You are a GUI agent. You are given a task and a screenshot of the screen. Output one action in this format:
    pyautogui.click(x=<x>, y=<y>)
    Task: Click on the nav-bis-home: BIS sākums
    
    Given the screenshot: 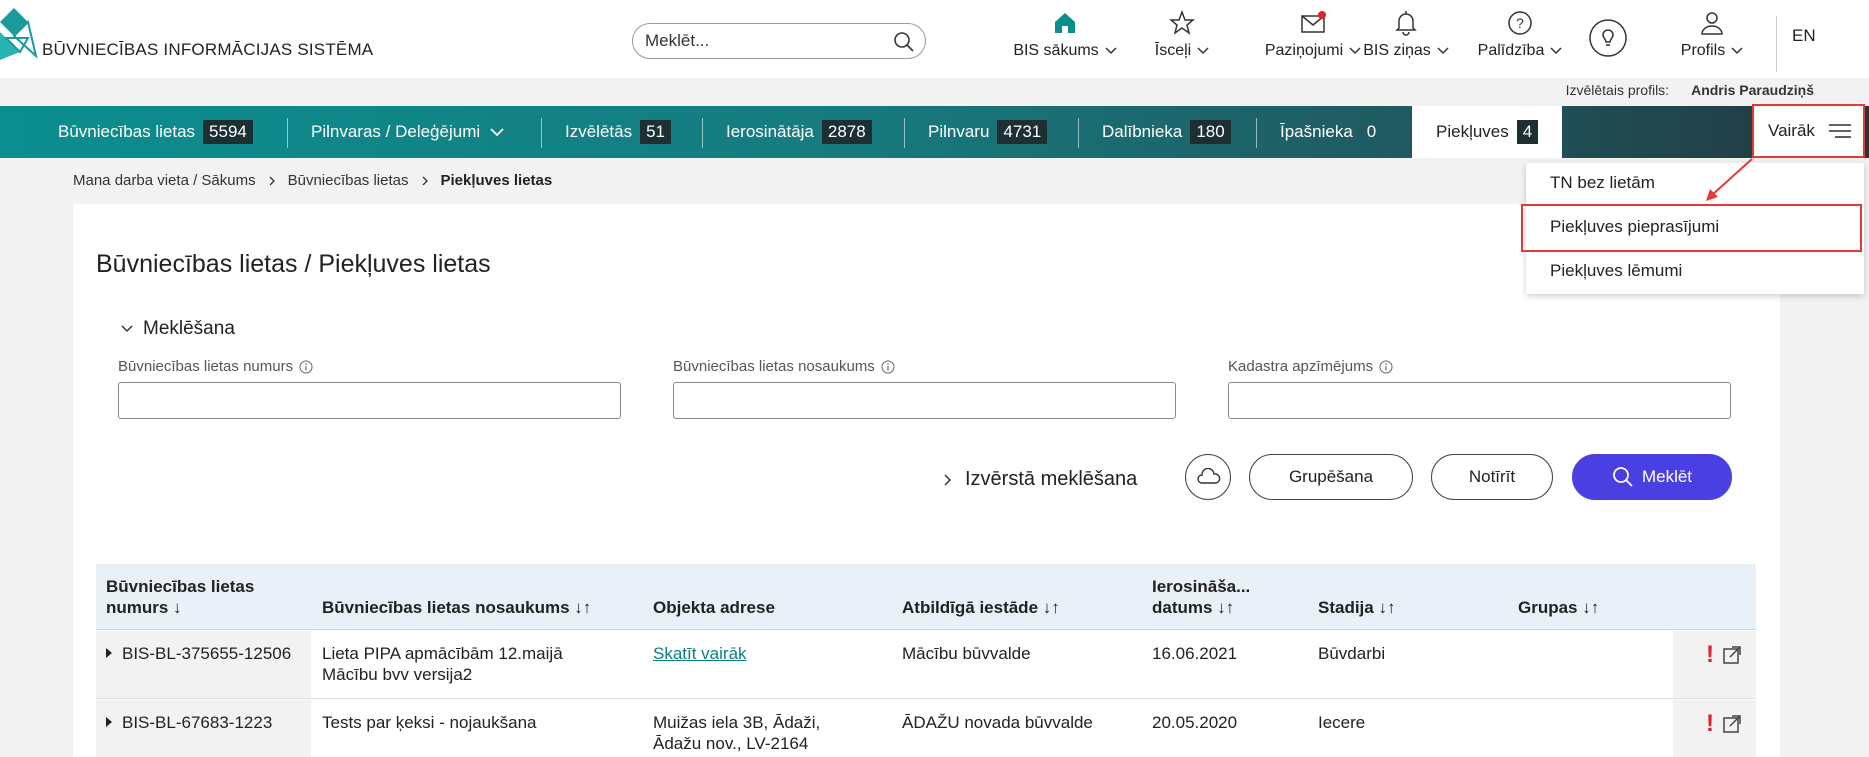 What is the action you would take?
    pyautogui.click(x=1065, y=40)
    